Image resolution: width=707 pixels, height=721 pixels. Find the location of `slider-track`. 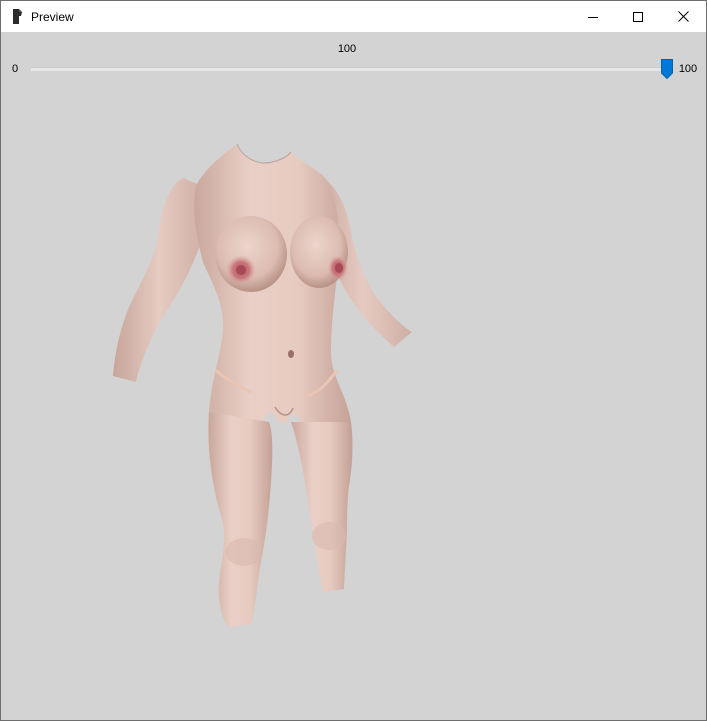

slider-track is located at coordinates (349, 69).